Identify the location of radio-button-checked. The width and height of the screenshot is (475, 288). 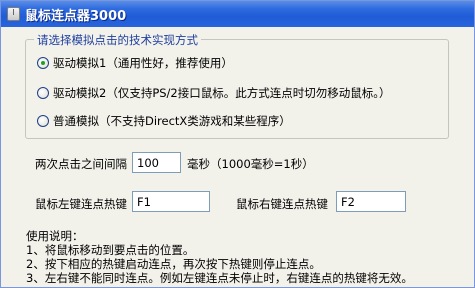
(43, 63).